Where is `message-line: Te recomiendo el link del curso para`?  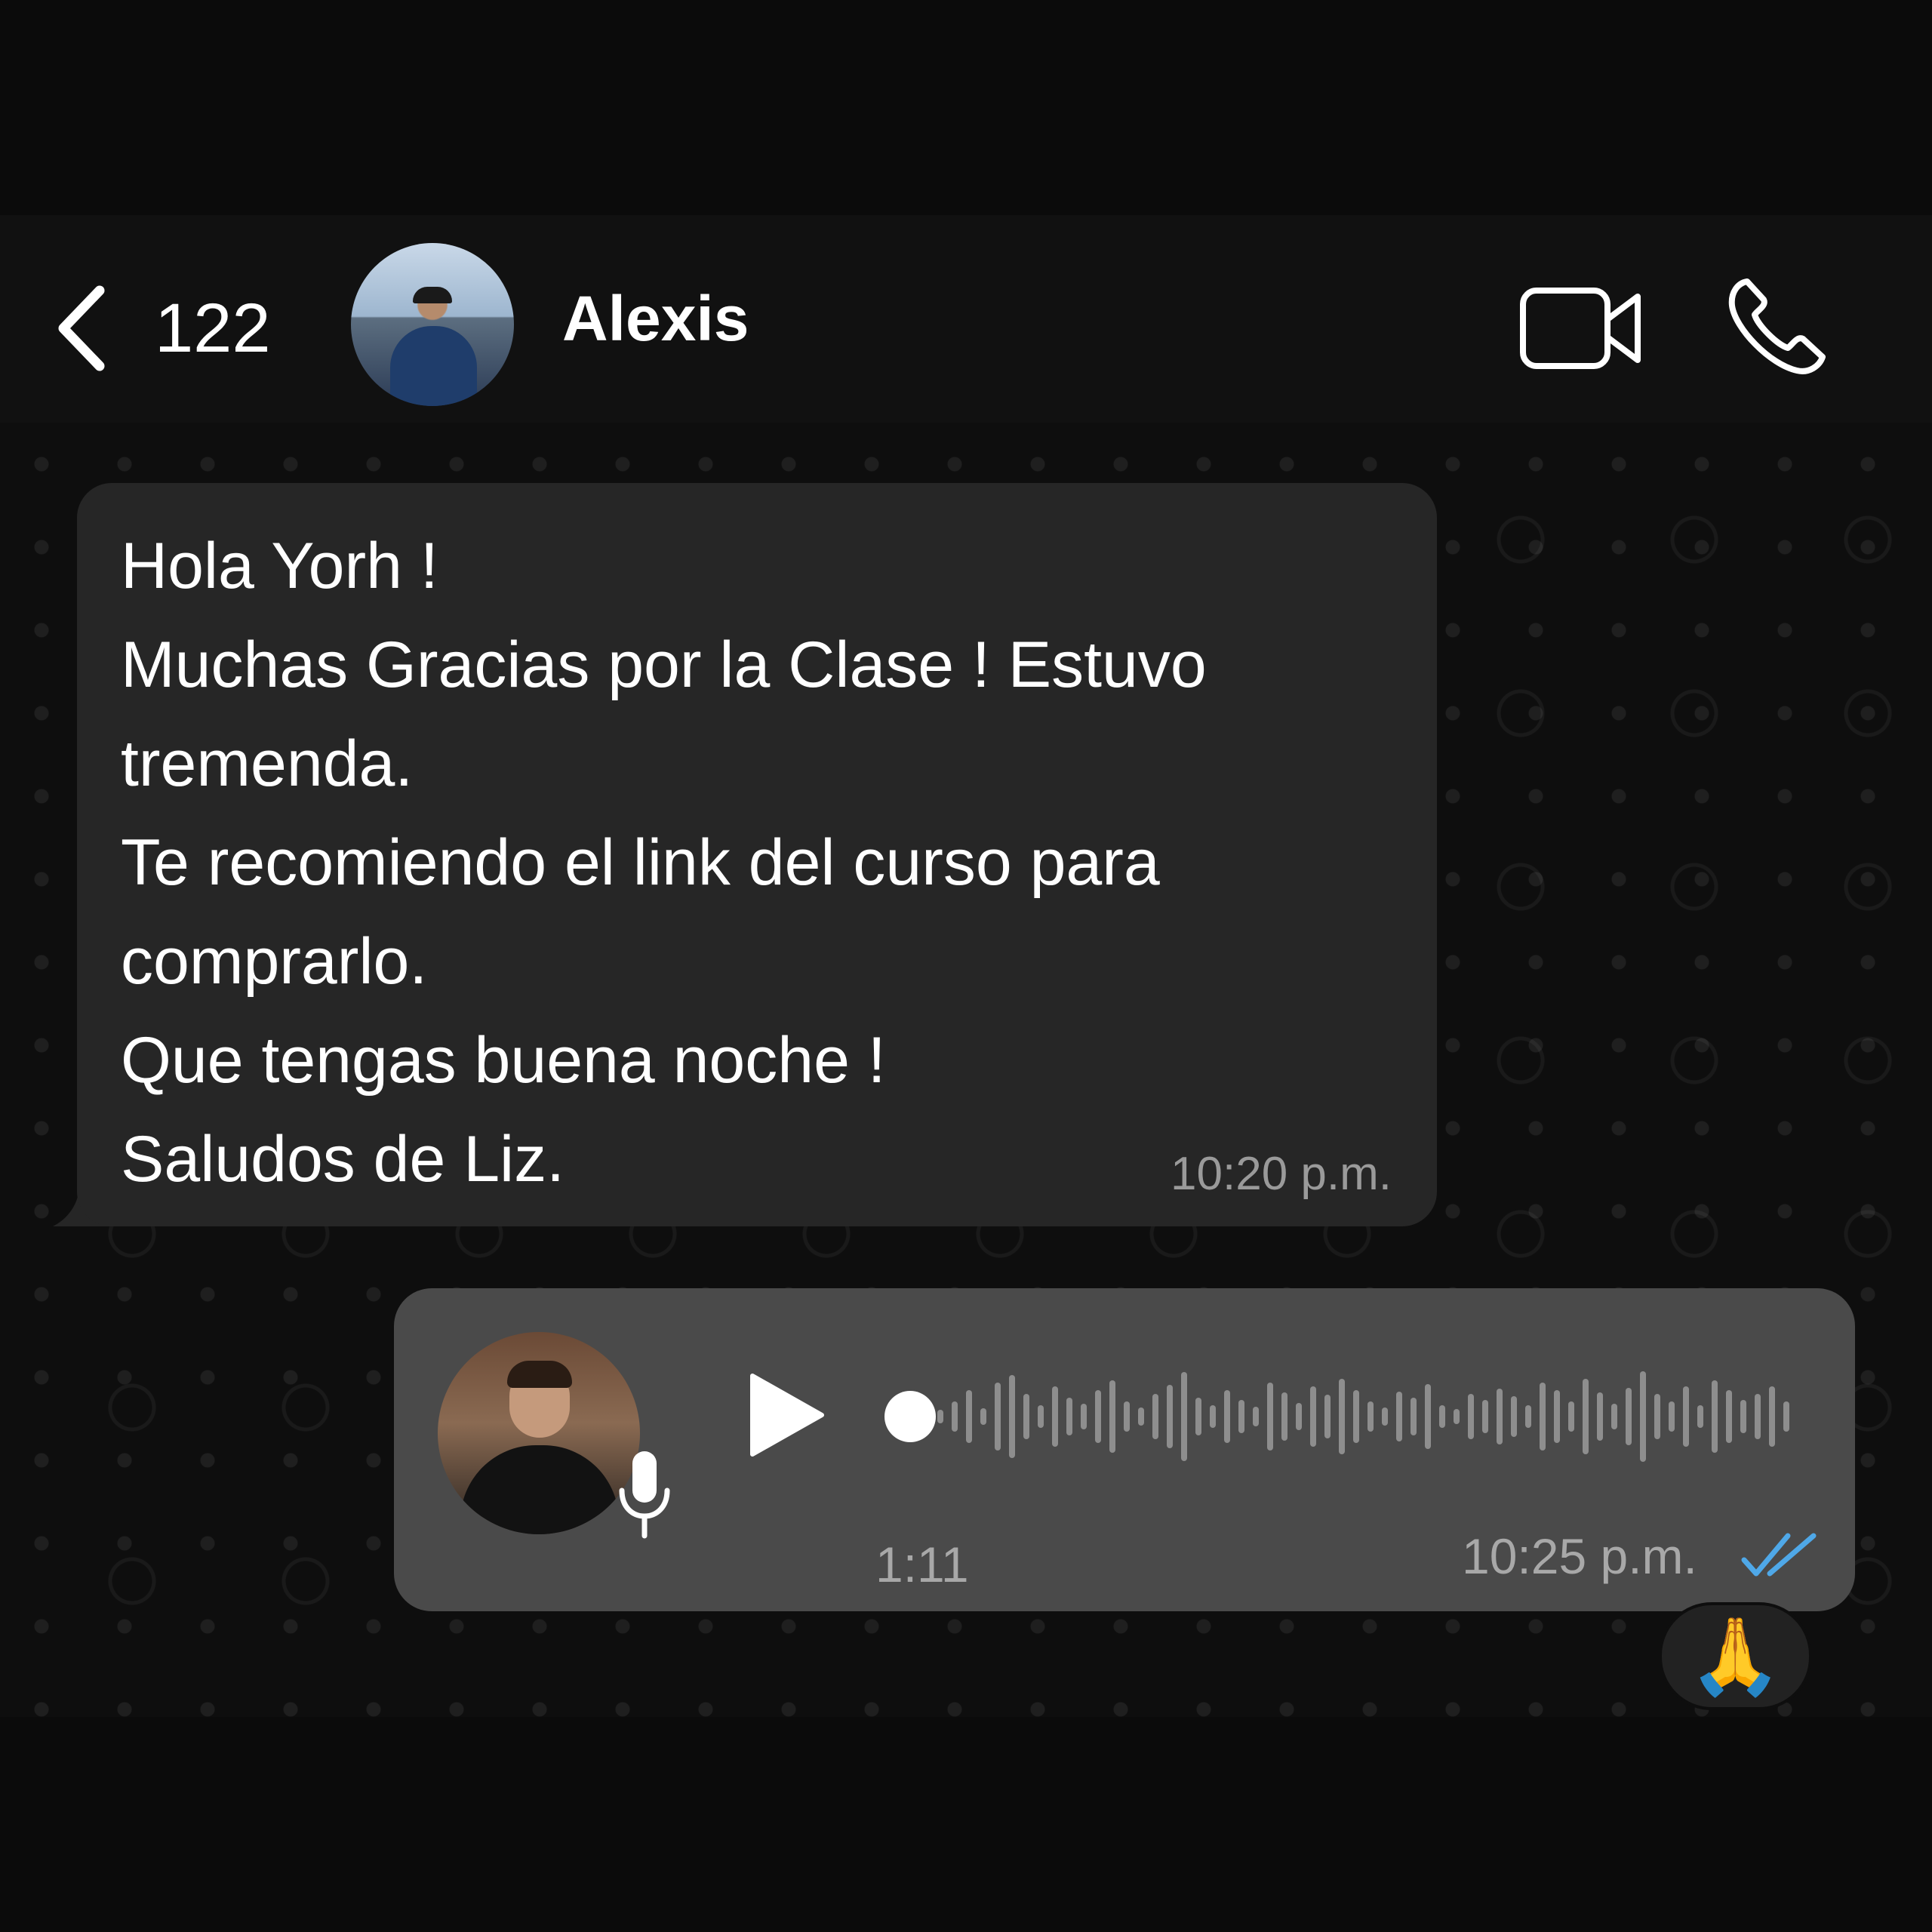 message-line: Te recomiendo el link del curso para is located at coordinates (640, 862).